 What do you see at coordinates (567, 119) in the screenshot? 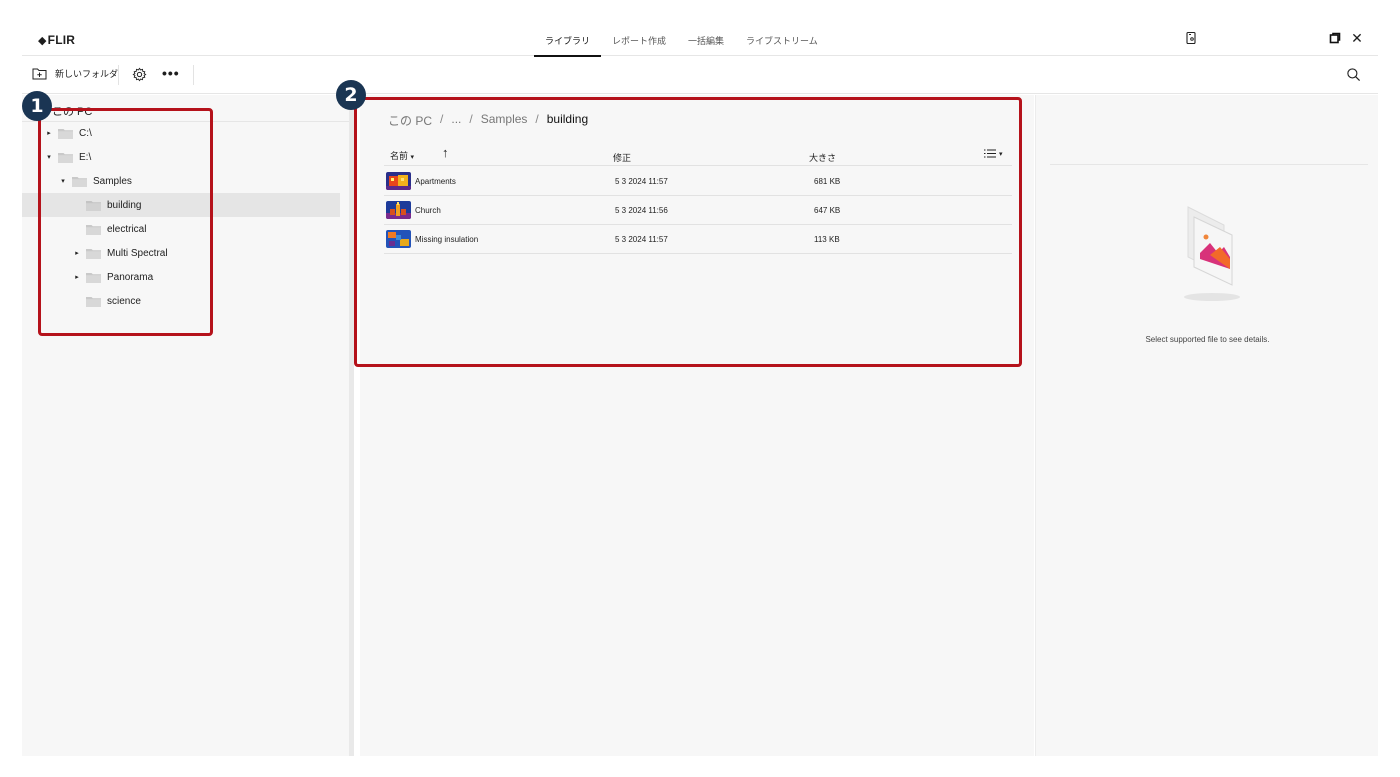
I see `breadcrumb-current: building` at bounding box center [567, 119].